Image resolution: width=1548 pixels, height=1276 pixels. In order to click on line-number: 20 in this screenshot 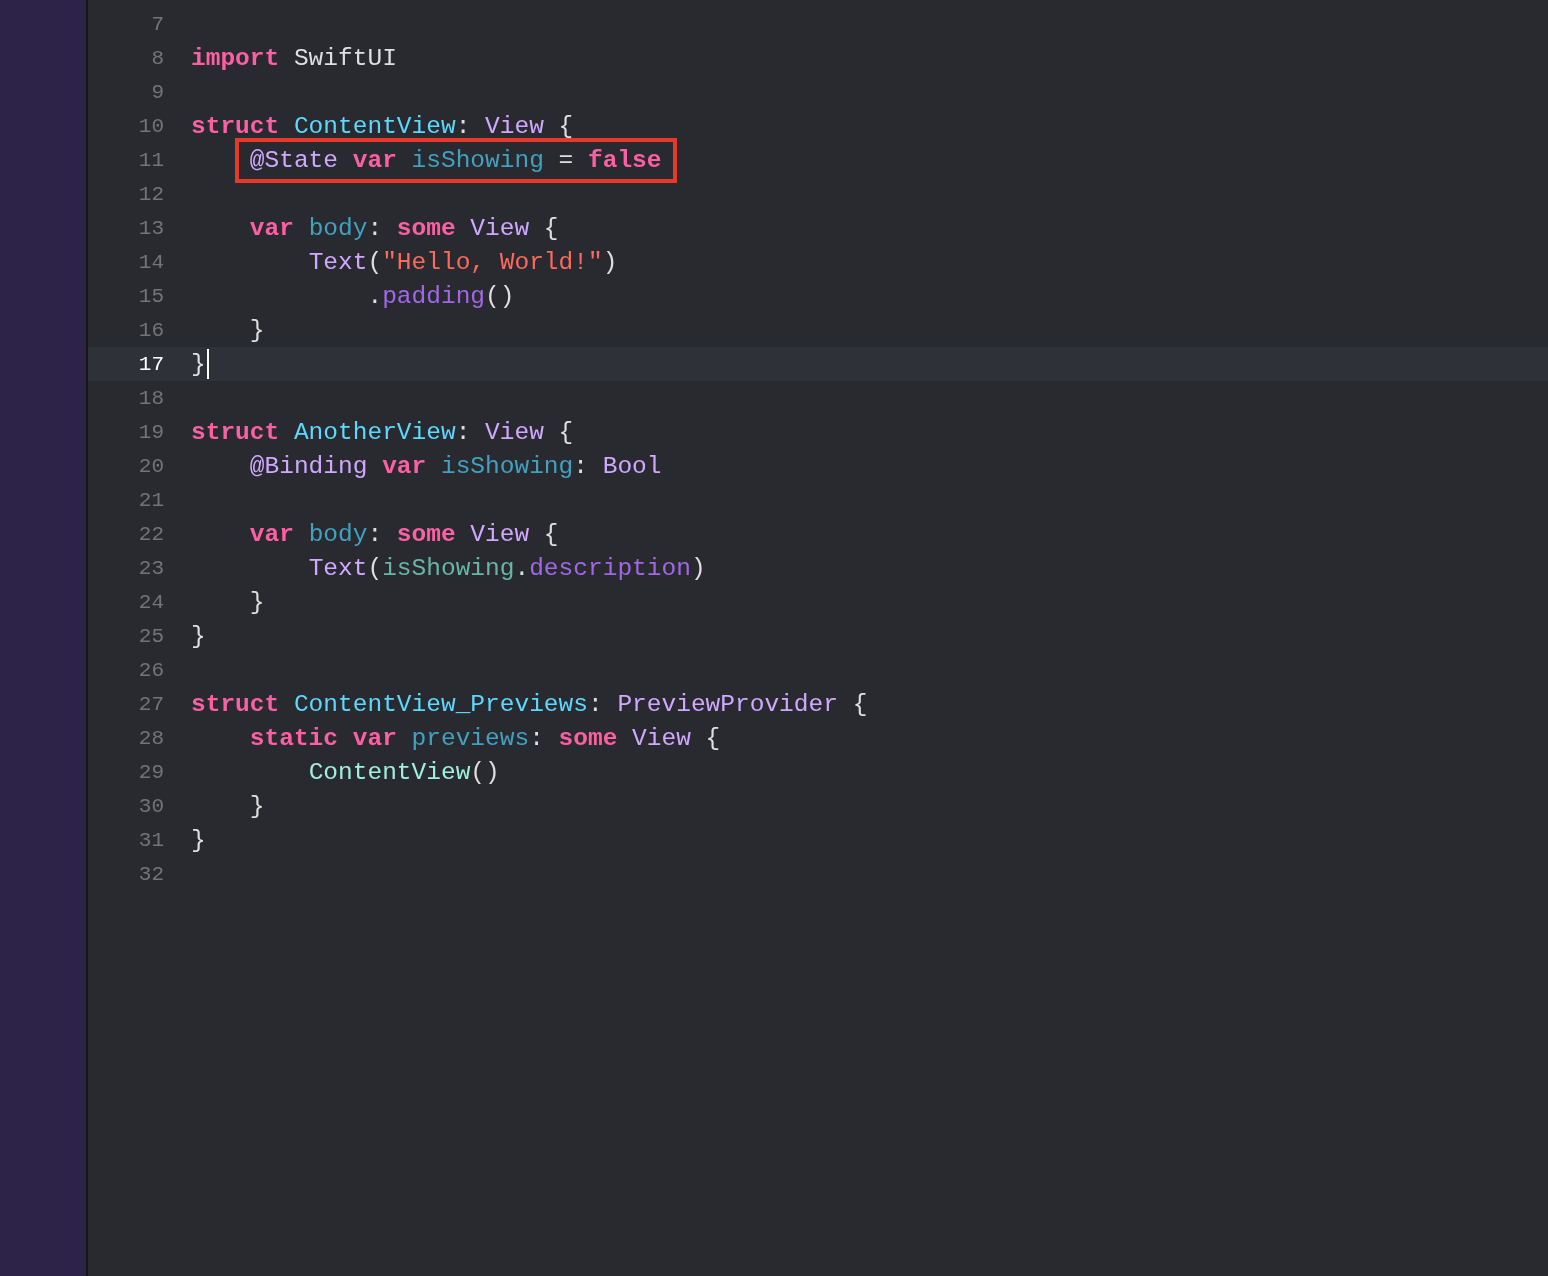, I will do `click(150, 466)`.